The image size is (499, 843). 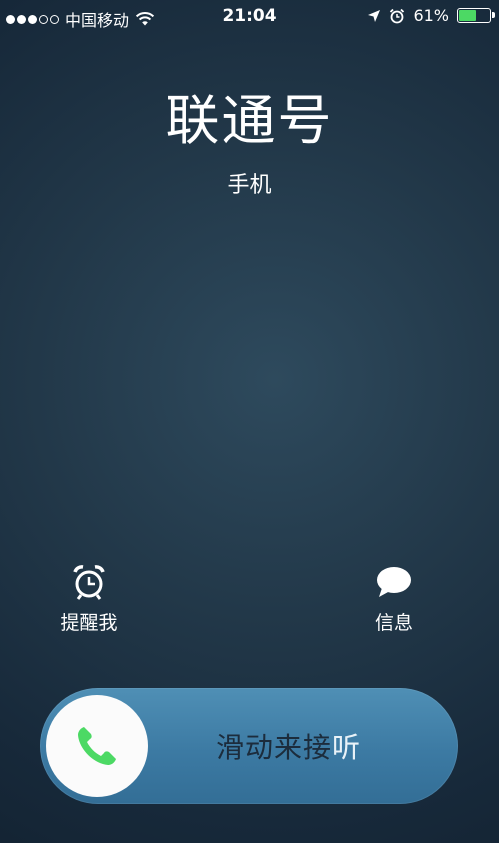 I want to click on caller-number-type: 手机, so click(x=249, y=185).